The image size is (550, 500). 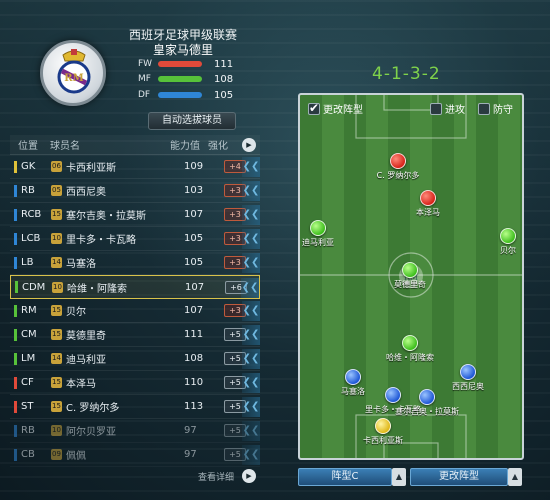 I want to click on stat-value: 108, so click(x=224, y=79).